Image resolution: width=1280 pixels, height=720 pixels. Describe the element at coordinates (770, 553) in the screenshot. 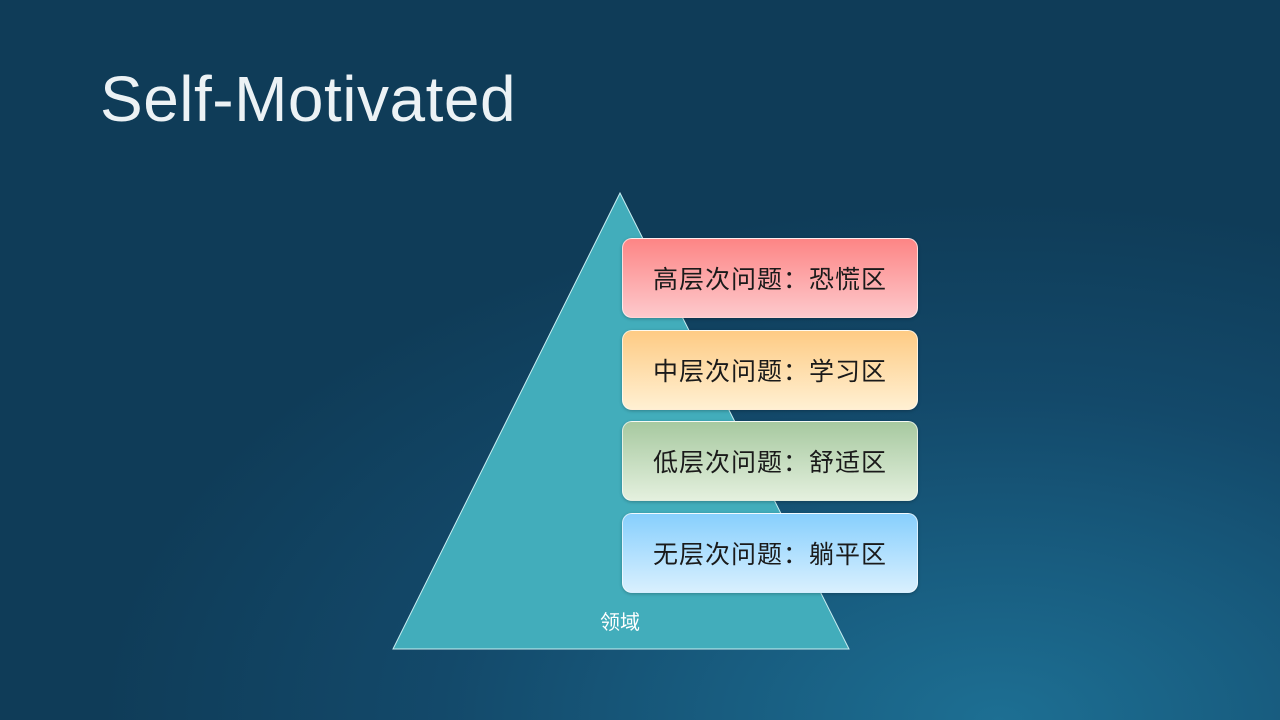

I see `level-none-box: 无层次问题：躺平区` at that location.